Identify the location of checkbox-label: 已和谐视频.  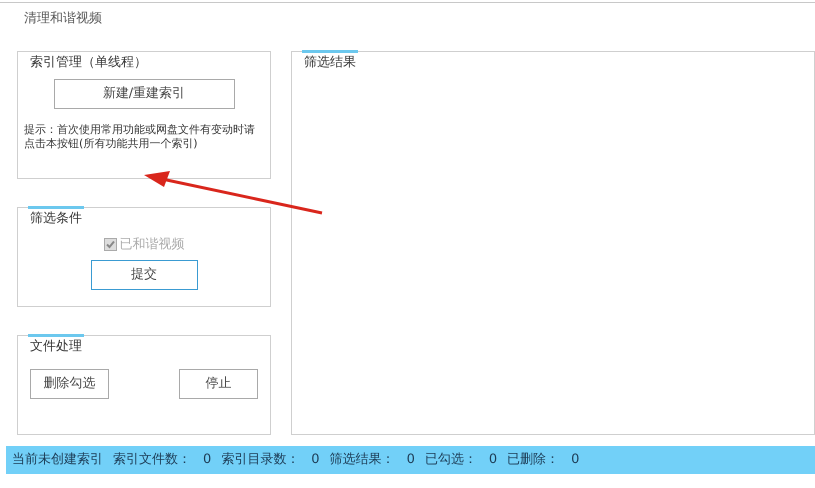
(152, 245).